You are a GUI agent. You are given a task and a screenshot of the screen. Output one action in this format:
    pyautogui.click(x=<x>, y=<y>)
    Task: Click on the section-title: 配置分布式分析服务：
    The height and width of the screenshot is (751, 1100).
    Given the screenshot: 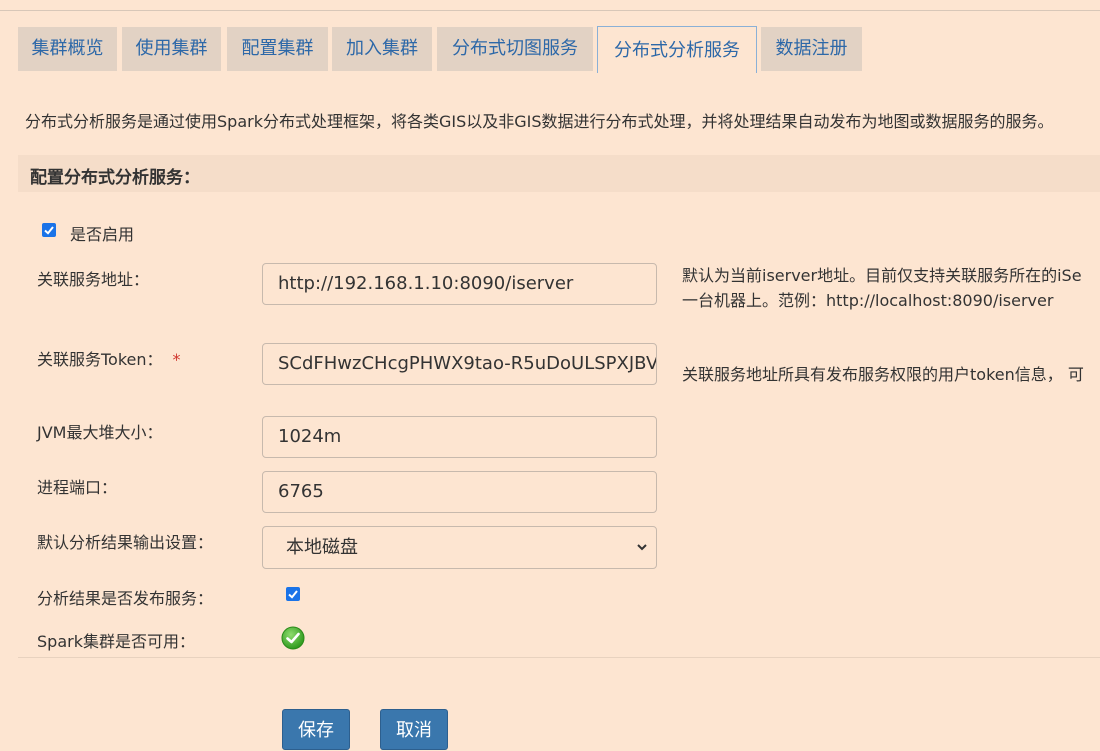 What is the action you would take?
    pyautogui.click(x=115, y=178)
    